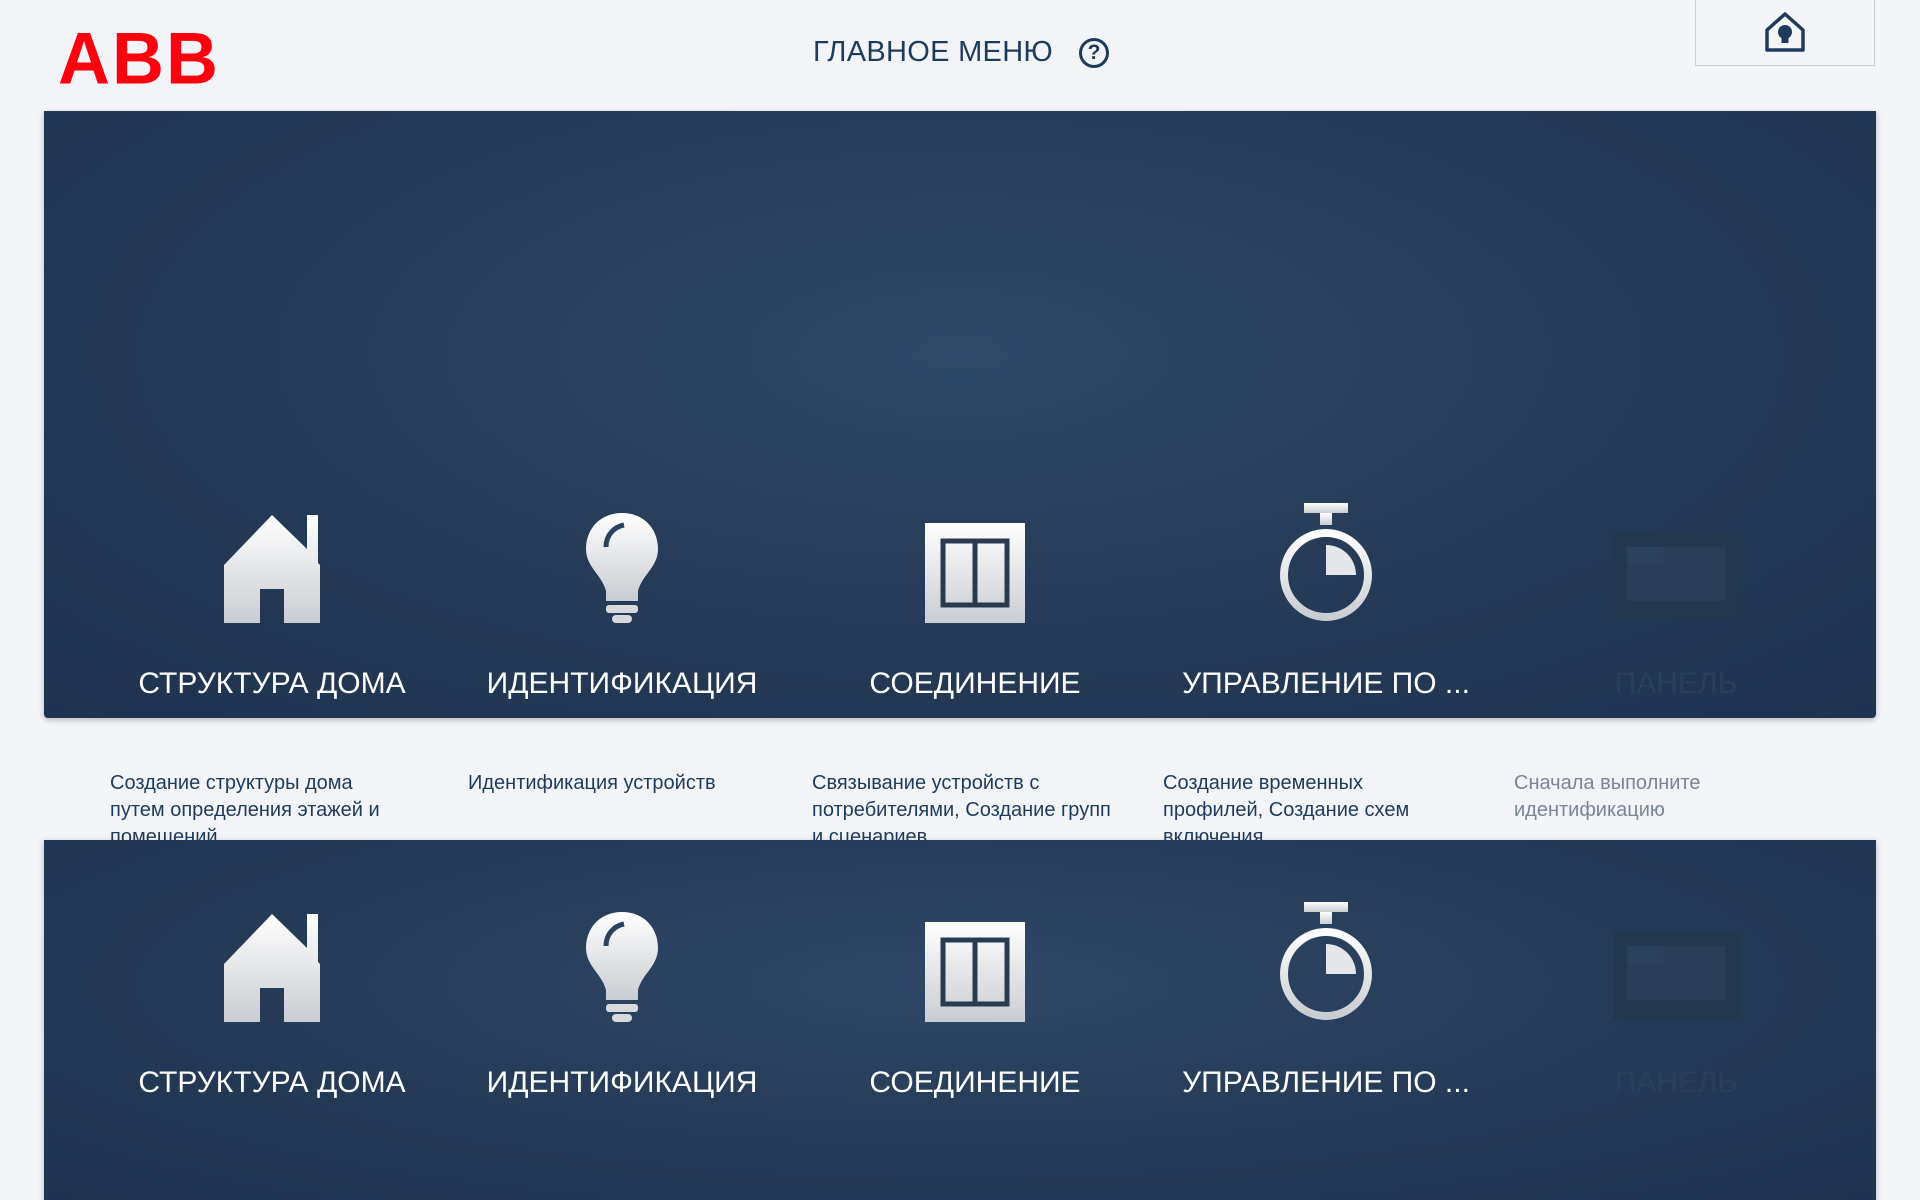 Image resolution: width=1920 pixels, height=1200 pixels. I want to click on smart-home-icon, so click(1785, 32).